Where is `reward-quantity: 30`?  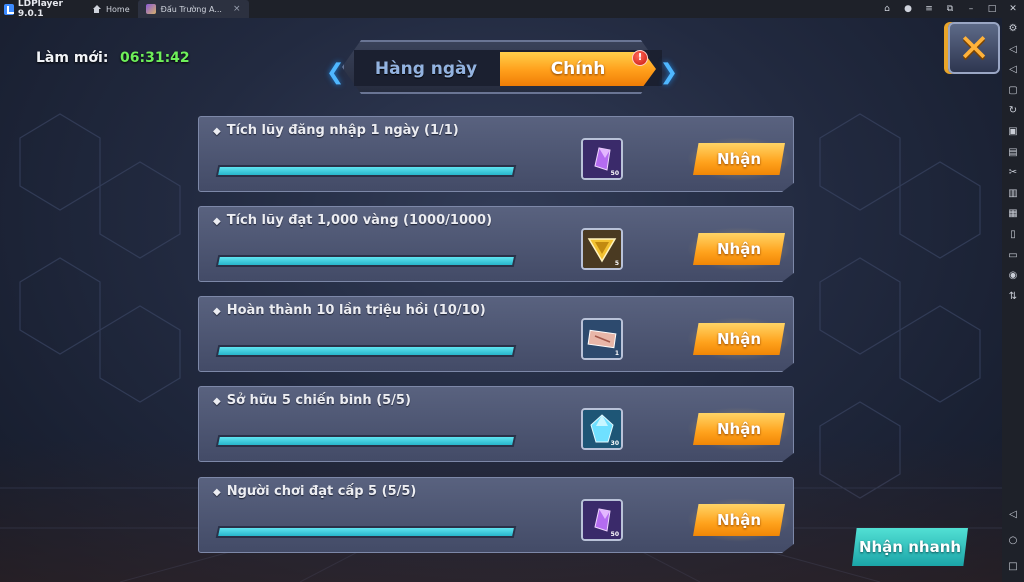 reward-quantity: 30 is located at coordinates (614, 443).